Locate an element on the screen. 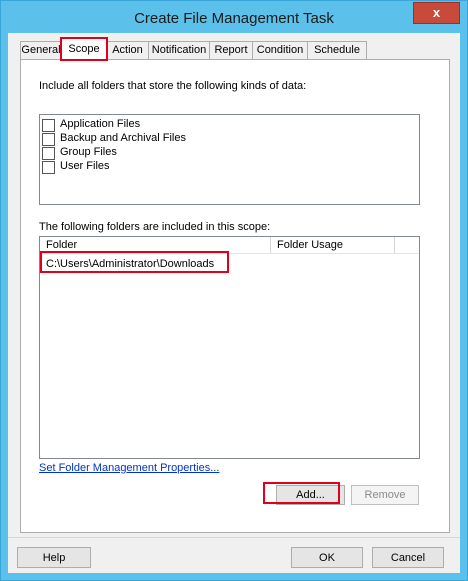 This screenshot has height=581, width=468. close-button: x is located at coordinates (436, 13).